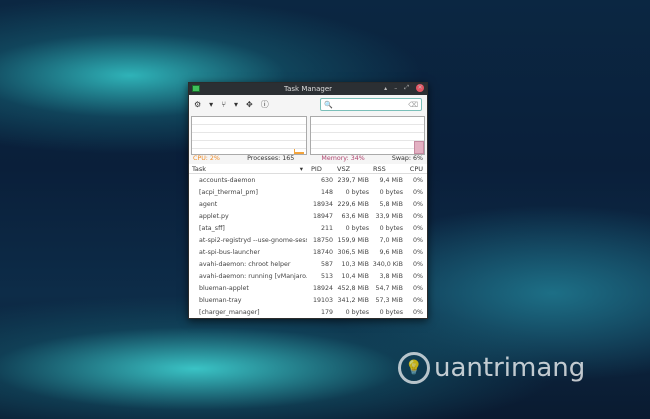  What do you see at coordinates (308, 204) in the screenshot?
I see `table-row: agent 18934 229,6 MiB 5,8 MiB 0%` at bounding box center [308, 204].